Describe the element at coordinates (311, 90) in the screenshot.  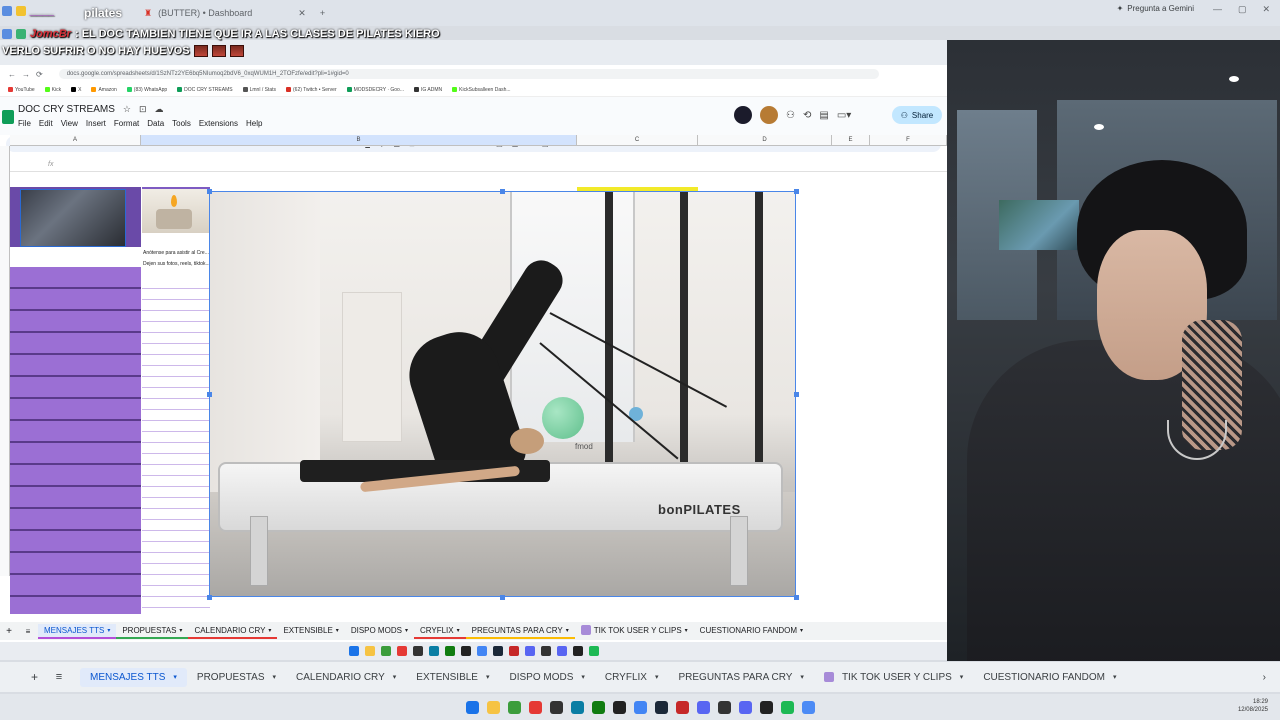
I see `bookmark: (62) Twitch • Server` at that location.